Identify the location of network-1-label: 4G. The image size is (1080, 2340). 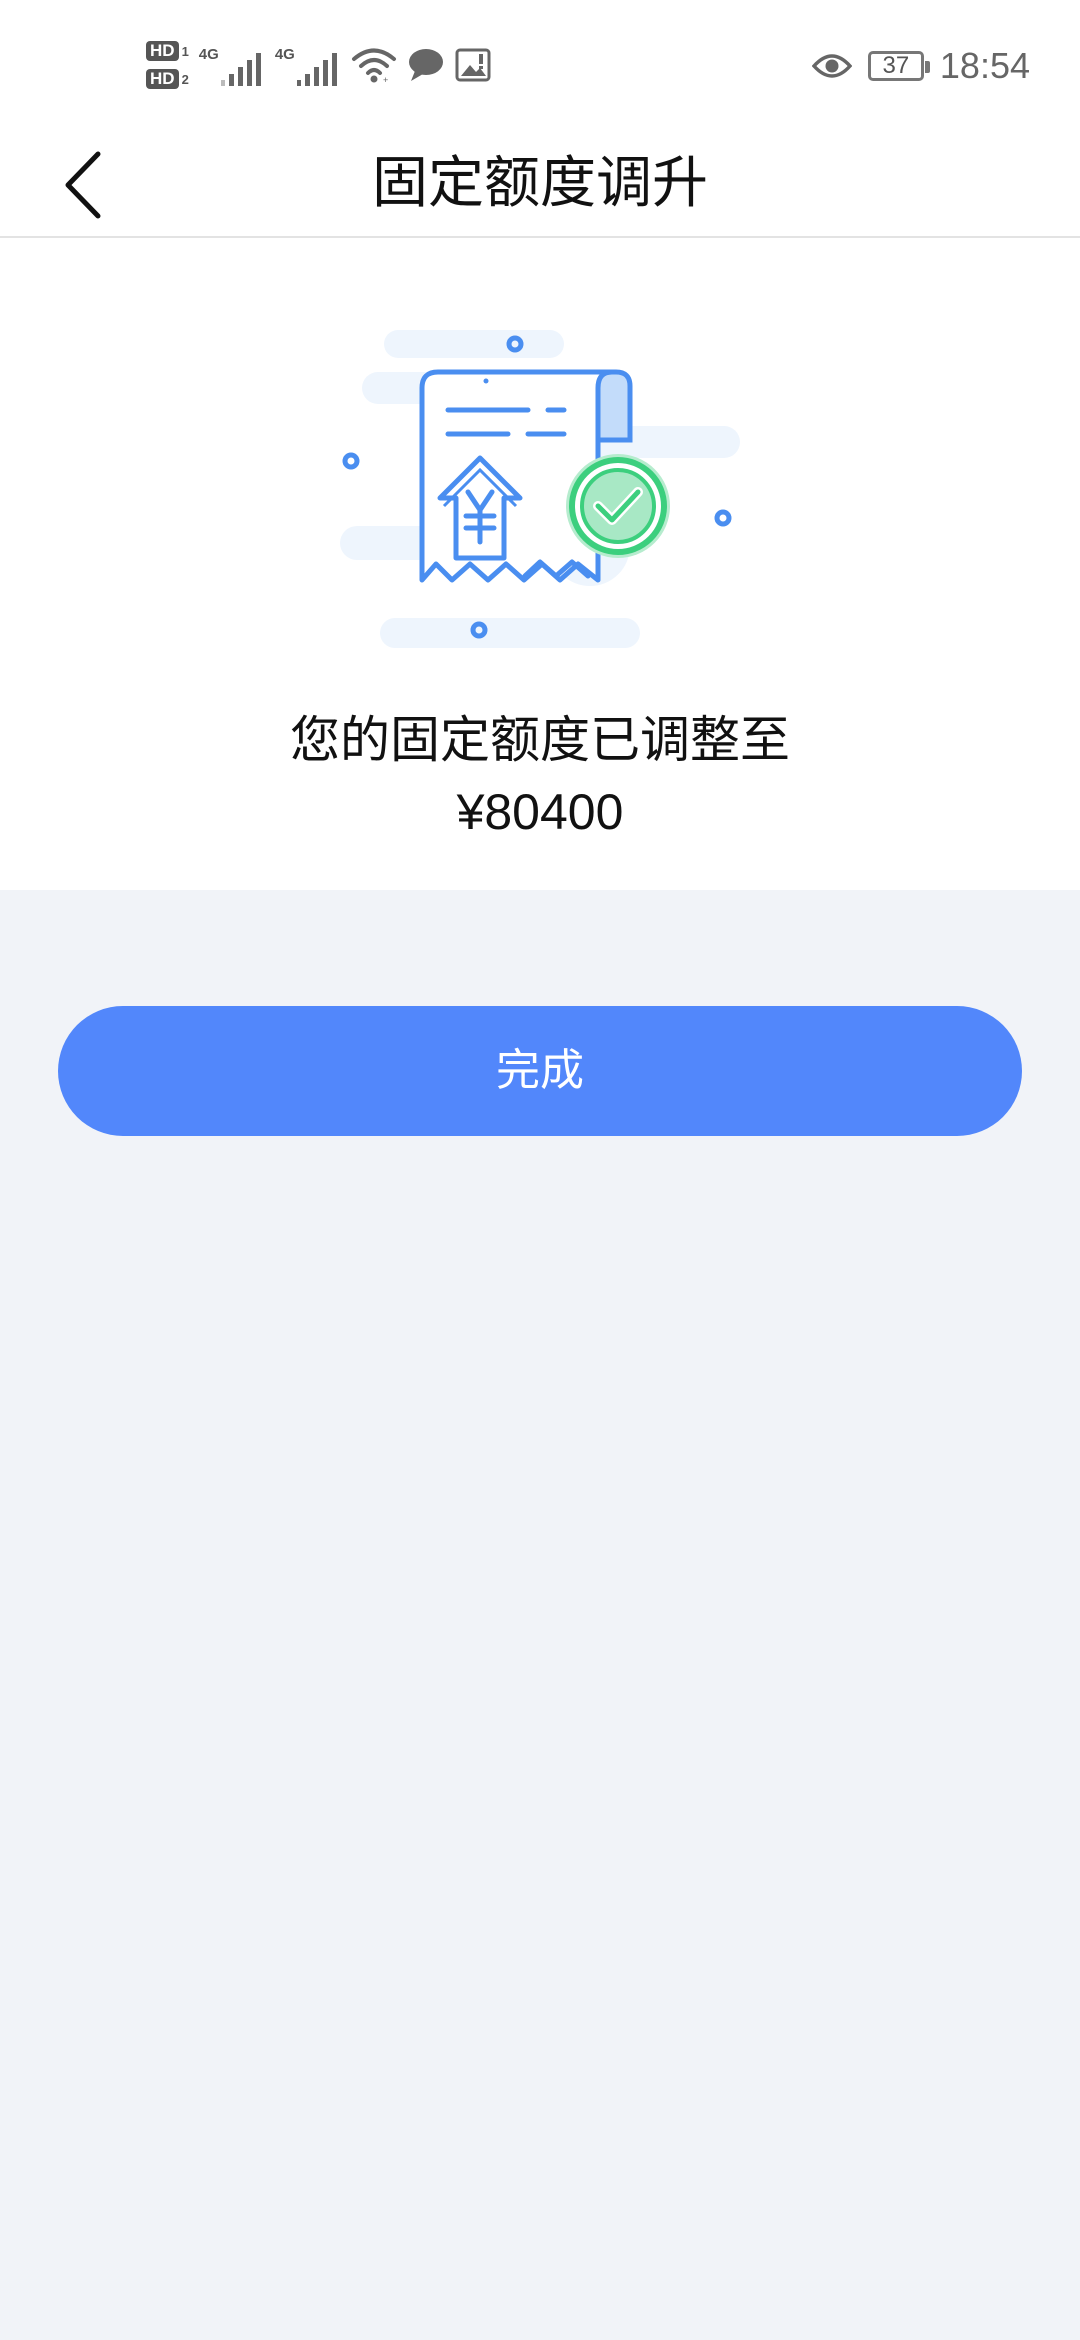
(208, 54).